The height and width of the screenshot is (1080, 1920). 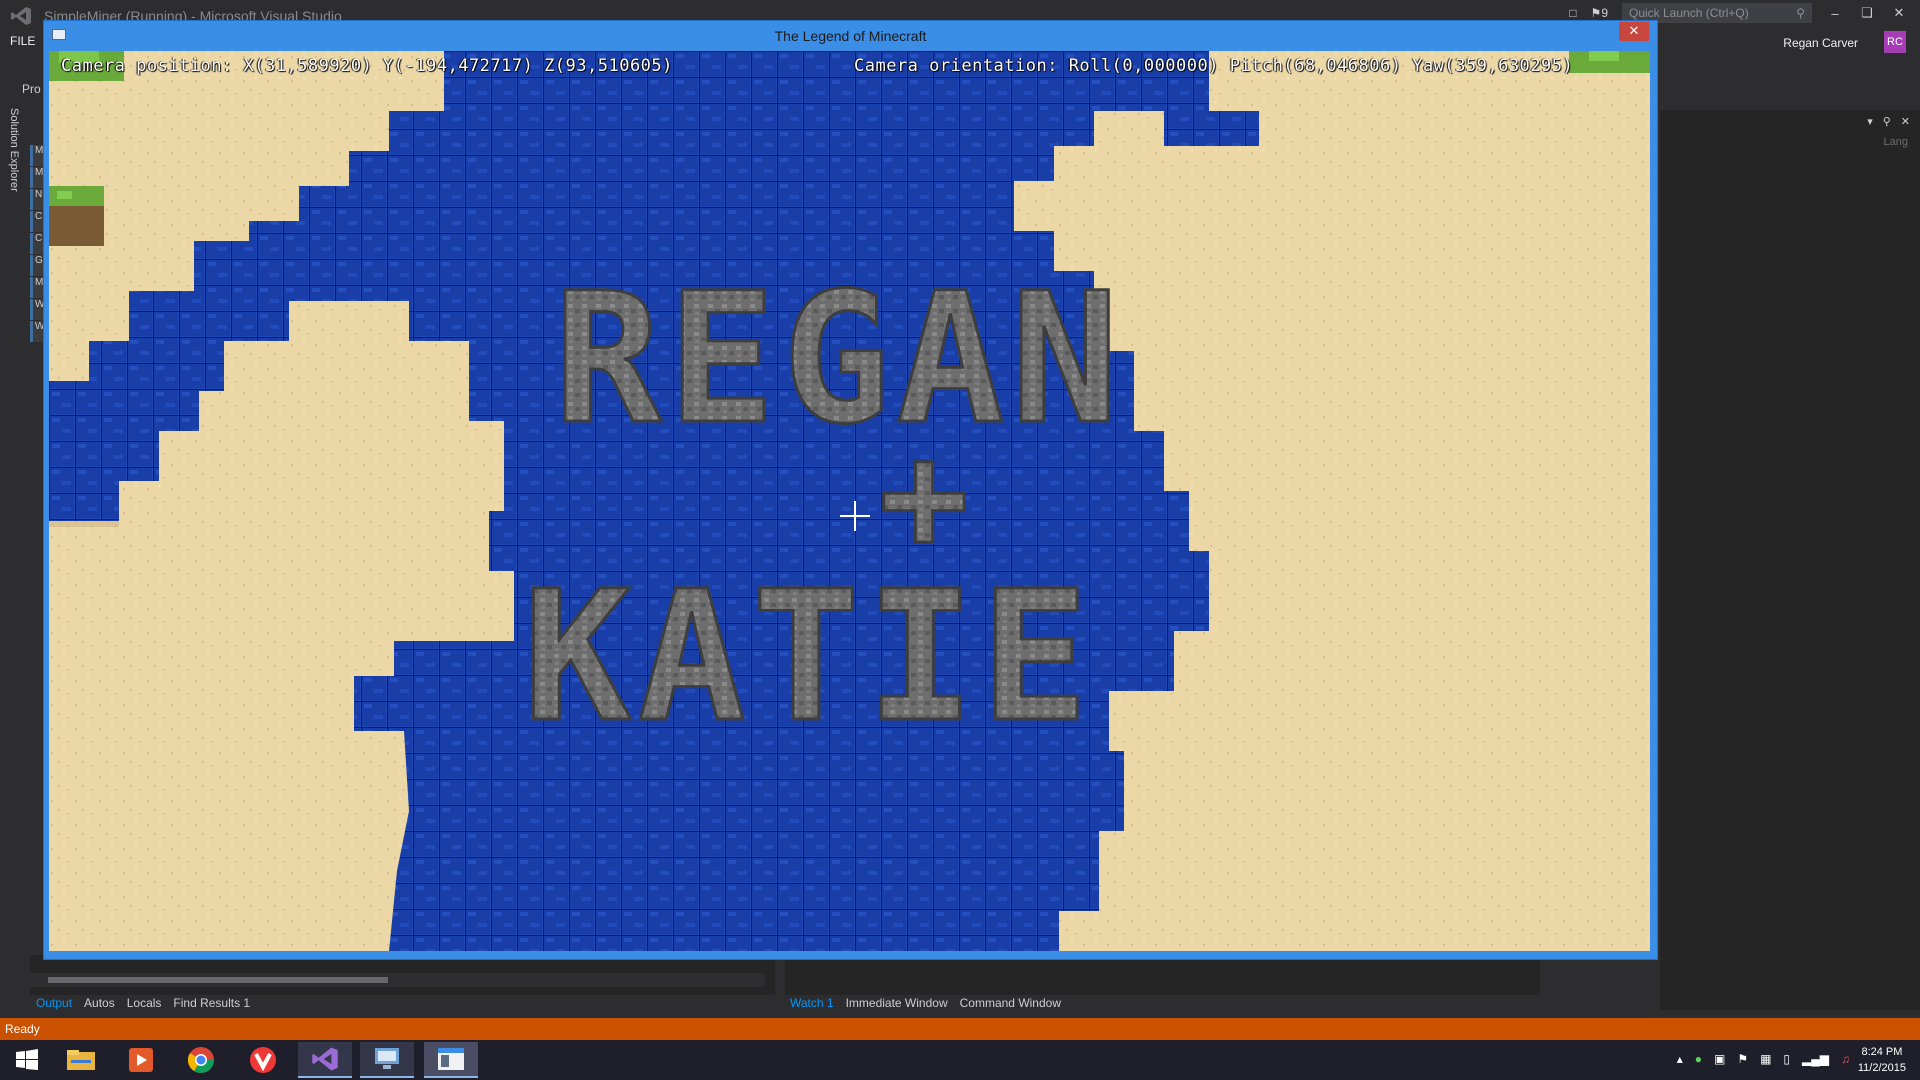 What do you see at coordinates (31, 89) in the screenshot?
I see `properties-tab-label: Pro` at bounding box center [31, 89].